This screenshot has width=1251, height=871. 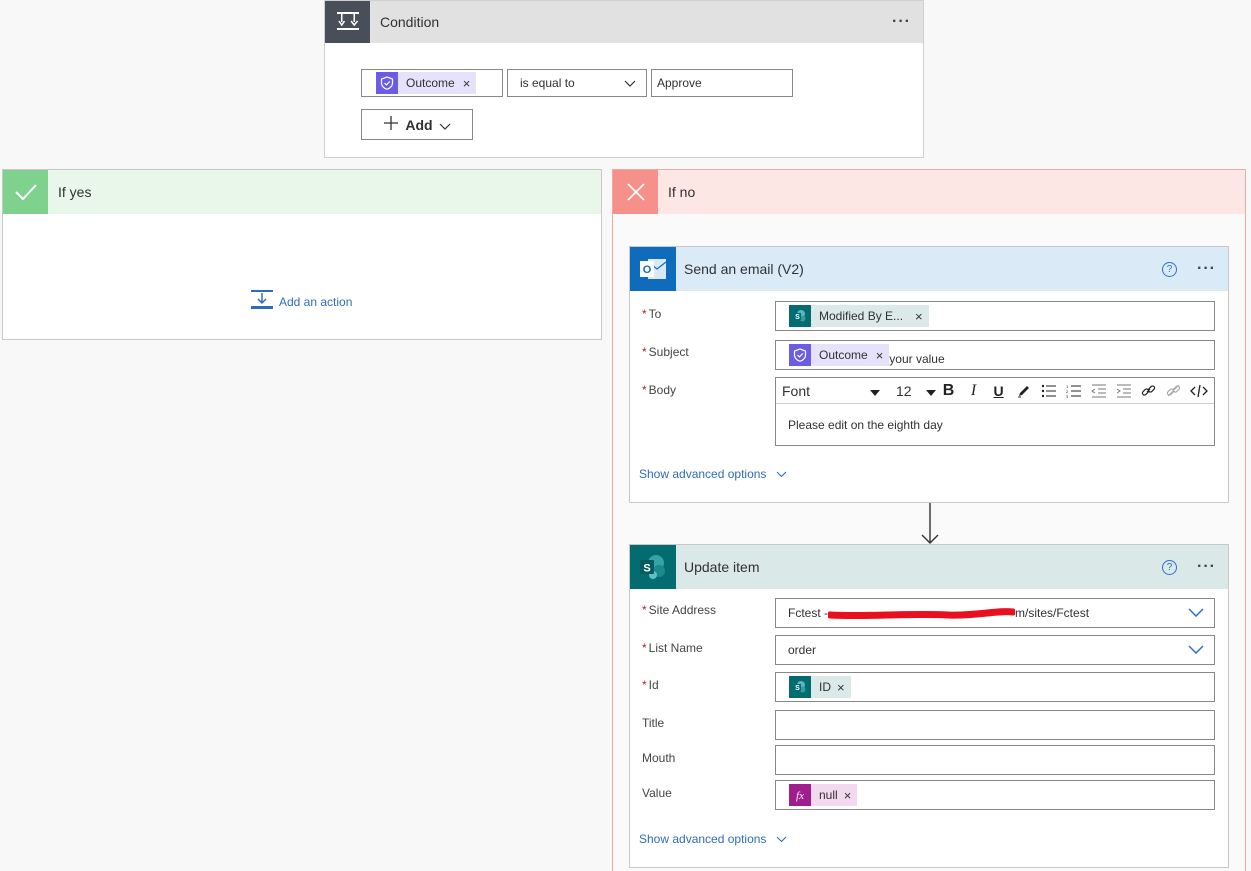 What do you see at coordinates (347, 22) in the screenshot?
I see `condition-icon` at bounding box center [347, 22].